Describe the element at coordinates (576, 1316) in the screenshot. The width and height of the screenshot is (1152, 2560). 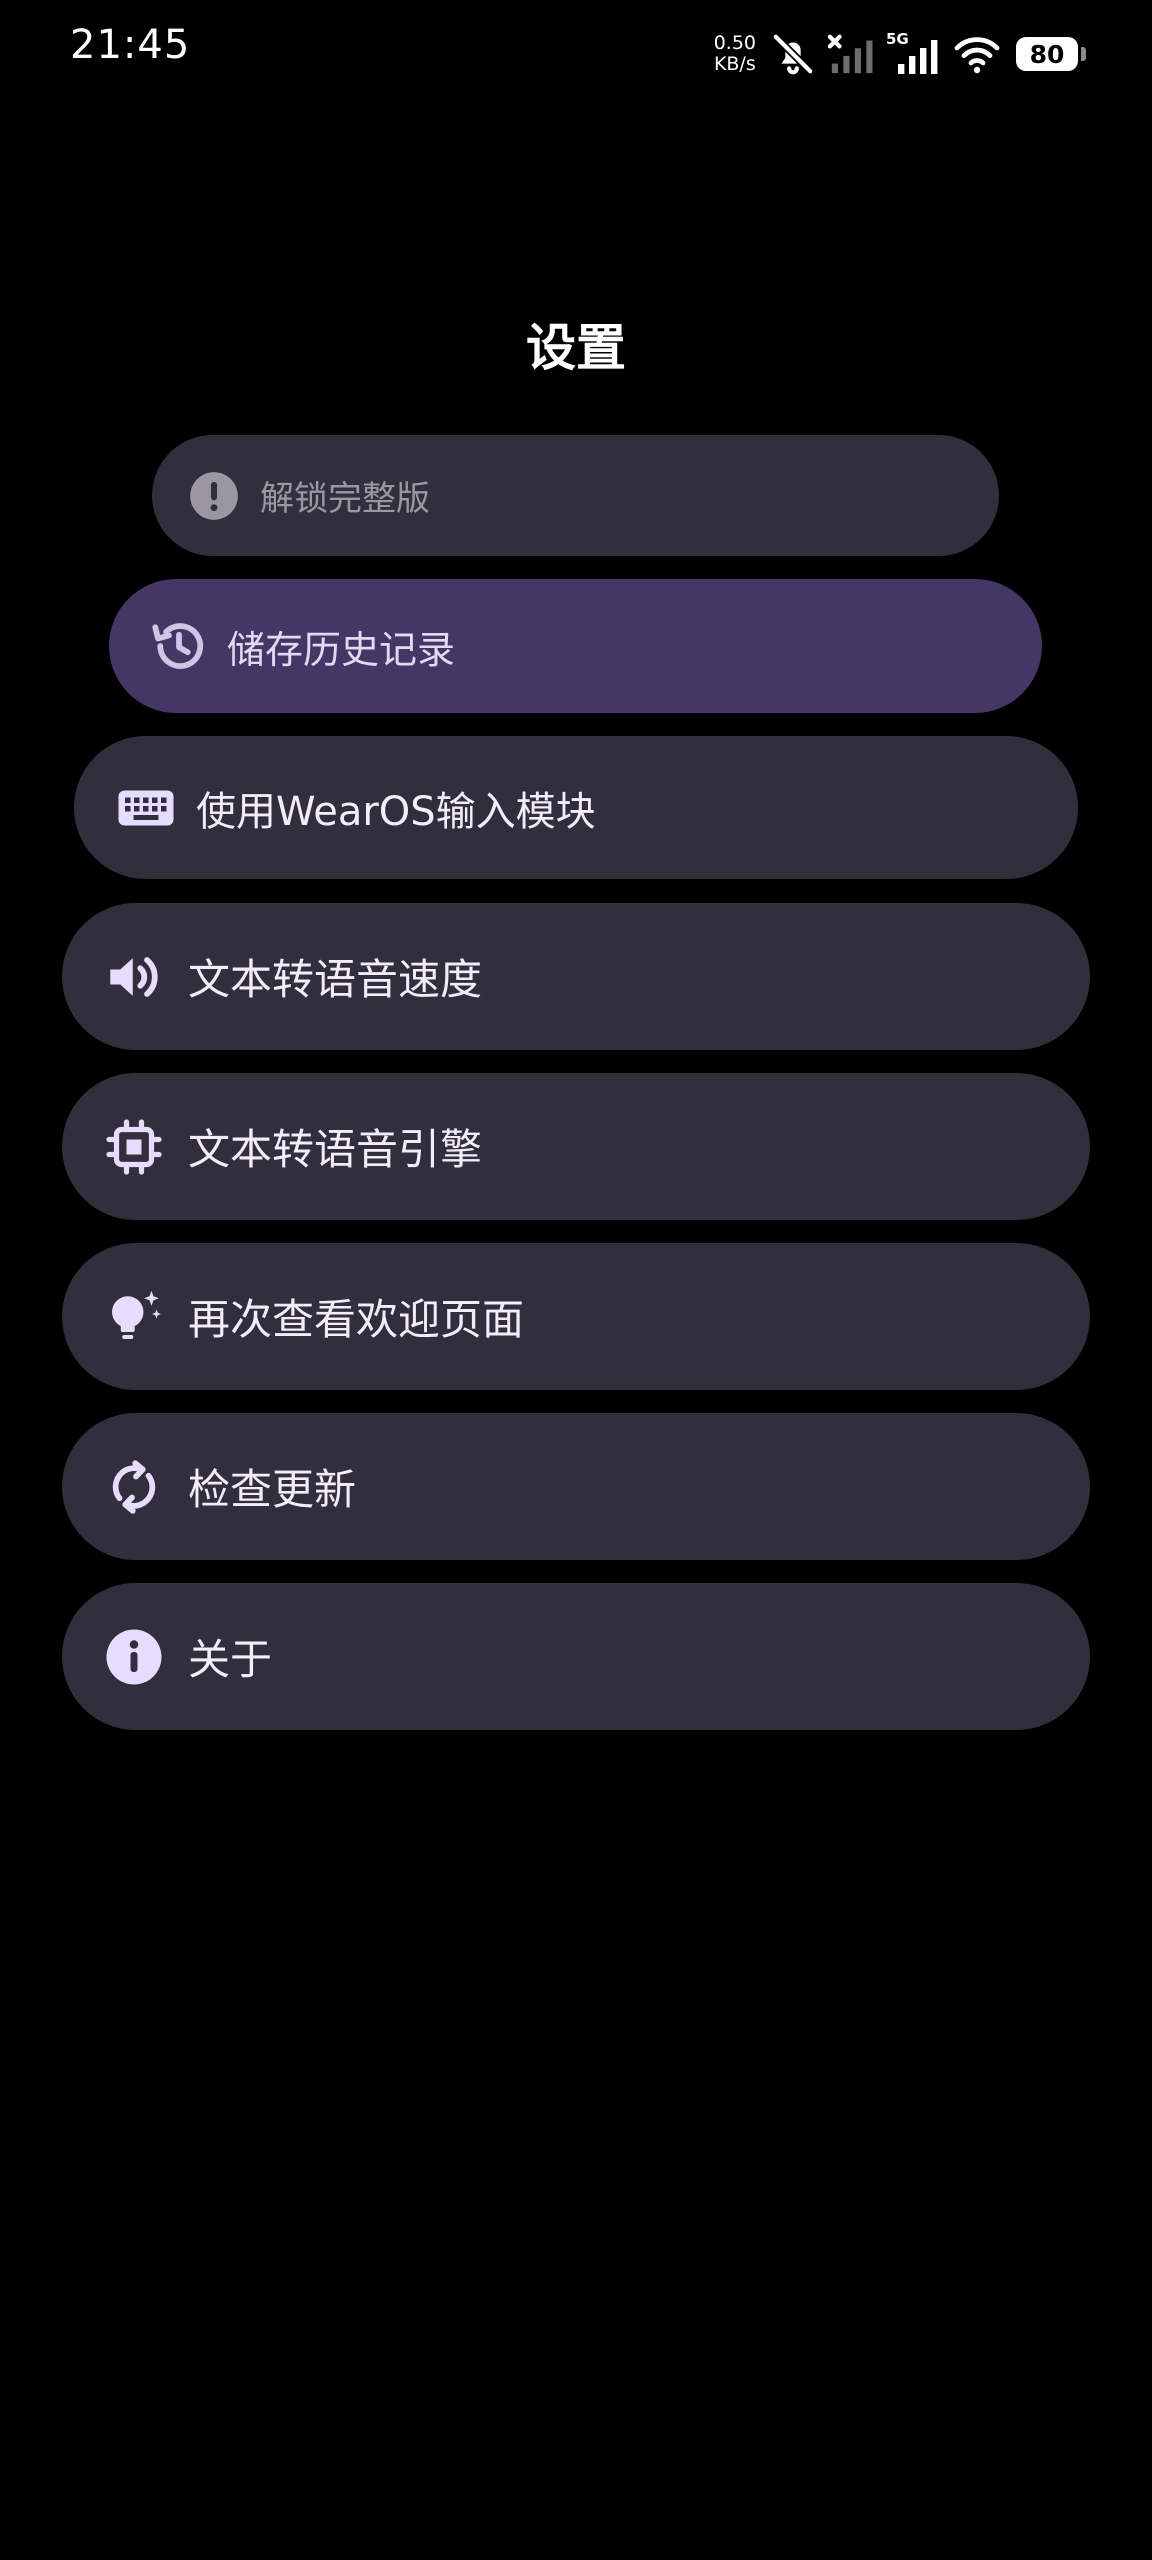
I see `view-welcome-page-button: 再次查看欢迎页面` at that location.